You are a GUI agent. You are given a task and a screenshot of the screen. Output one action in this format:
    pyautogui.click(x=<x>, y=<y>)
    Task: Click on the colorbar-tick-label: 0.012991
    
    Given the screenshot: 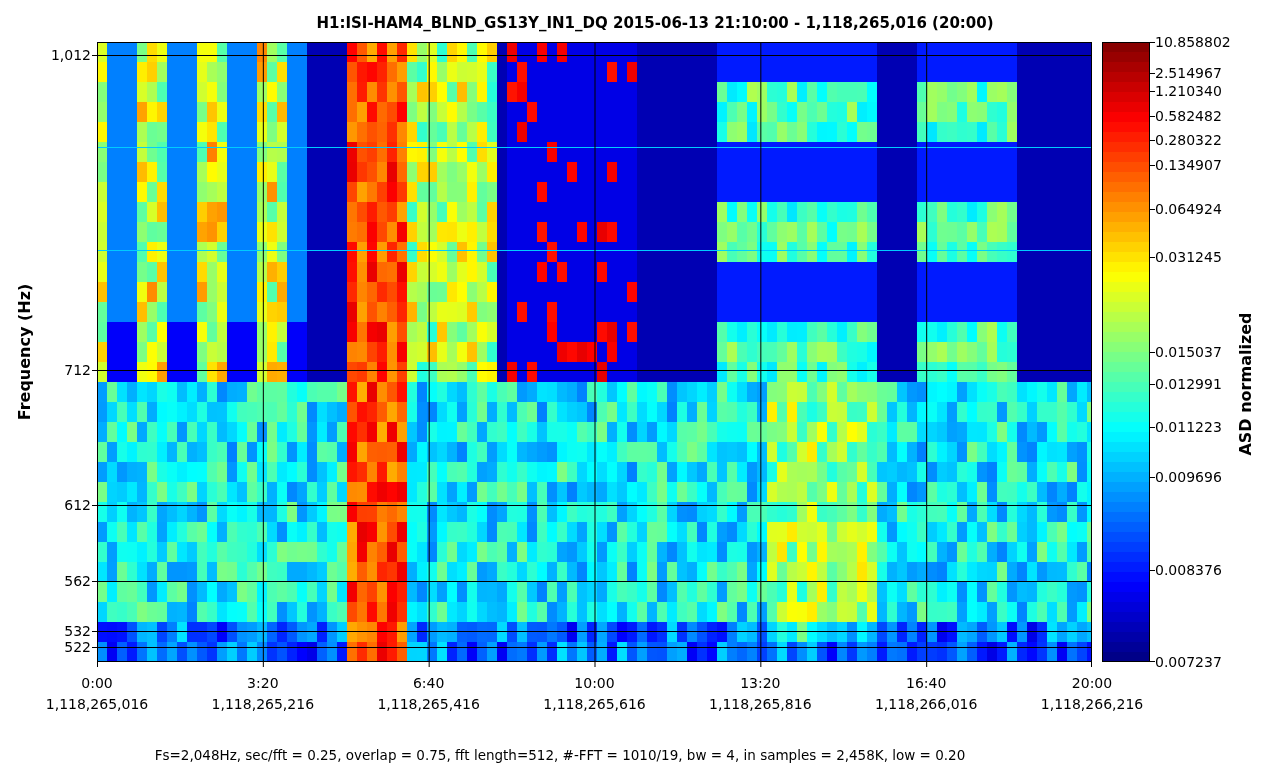 What is the action you would take?
    pyautogui.click(x=1188, y=384)
    